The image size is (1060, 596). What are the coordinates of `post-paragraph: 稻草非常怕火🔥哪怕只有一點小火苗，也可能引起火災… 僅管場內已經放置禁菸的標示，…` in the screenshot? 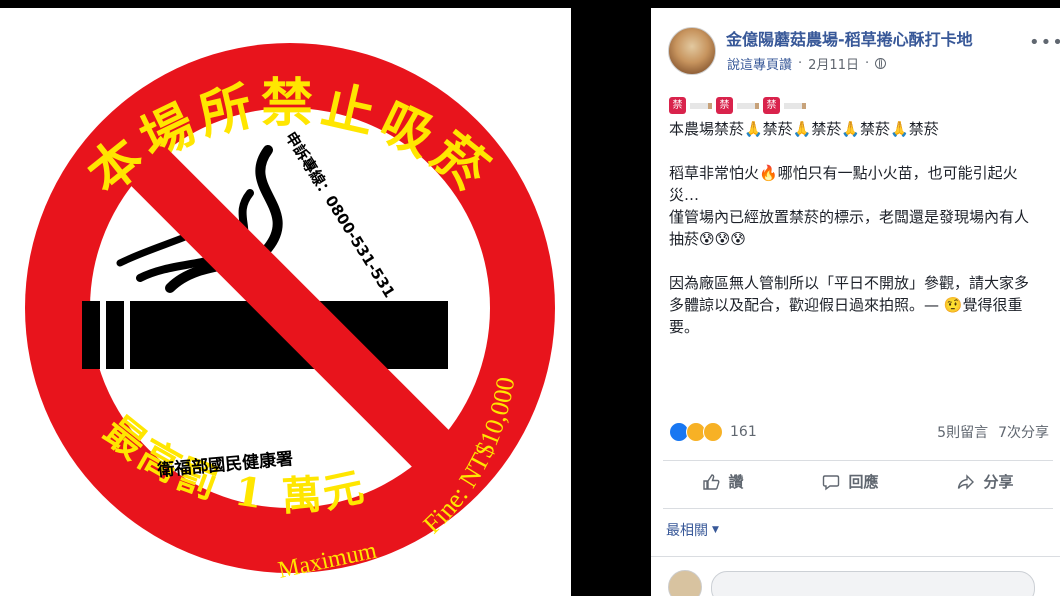 It's located at (849, 206).